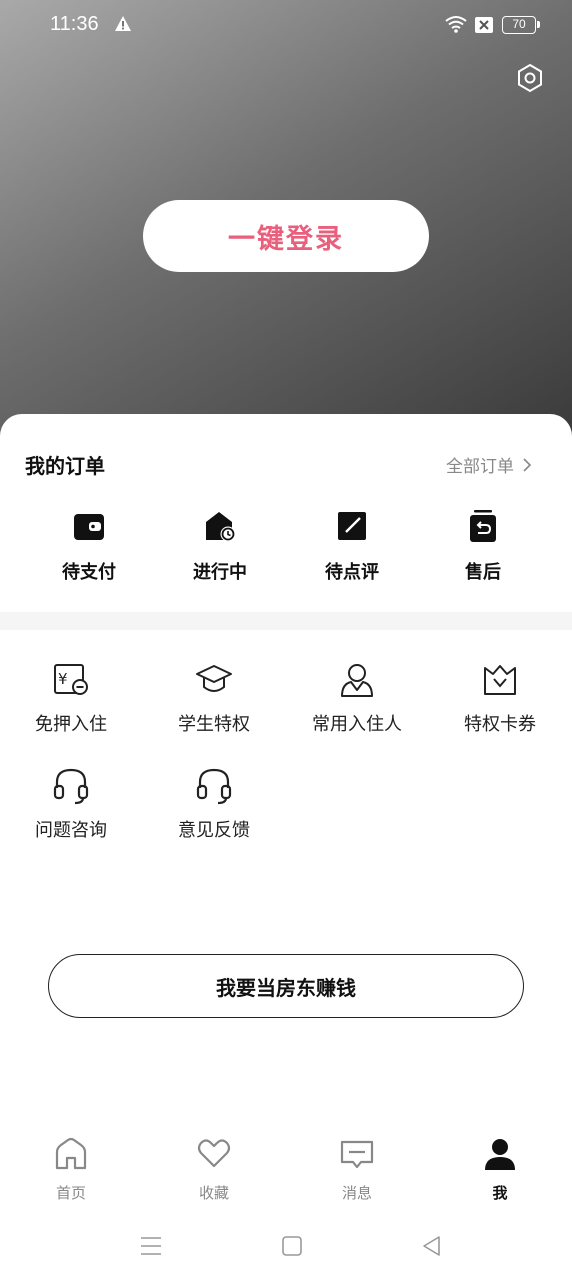 This screenshot has width=572, height=1280. What do you see at coordinates (352, 526) in the screenshot?
I see `edit-square-icon` at bounding box center [352, 526].